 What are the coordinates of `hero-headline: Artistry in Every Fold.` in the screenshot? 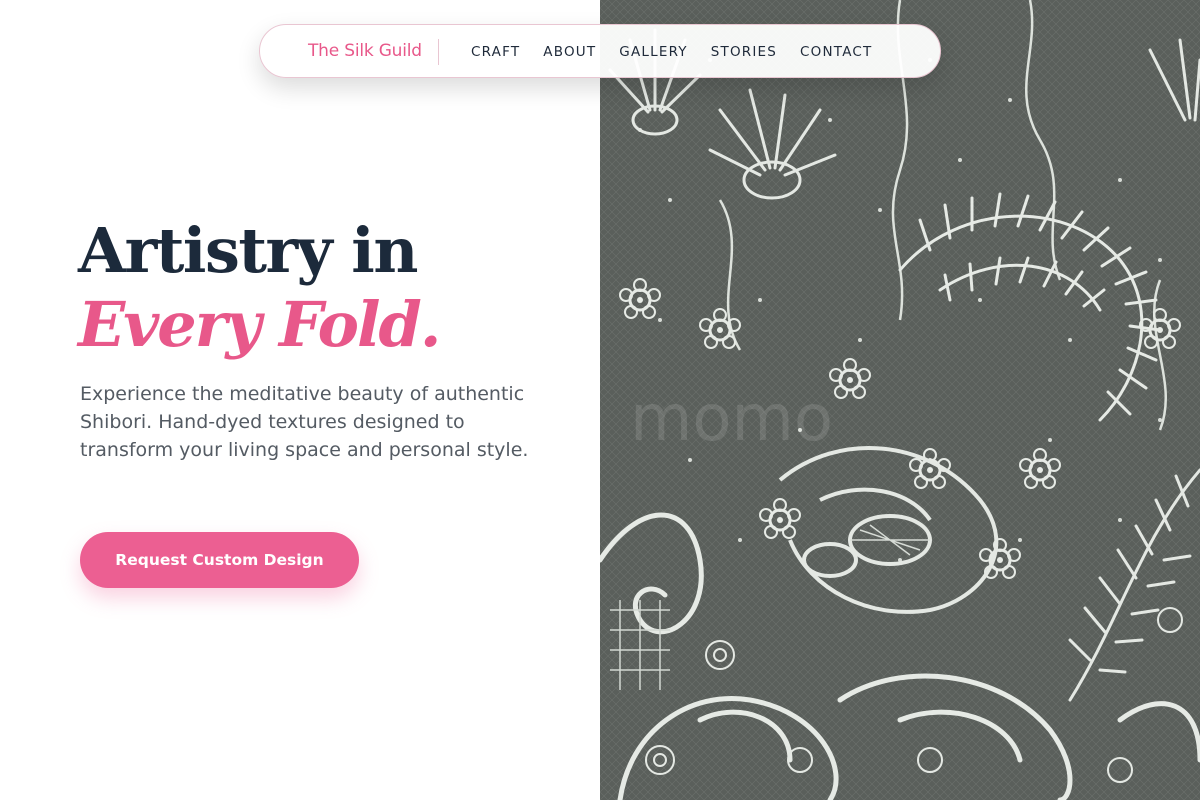 It's located at (328, 288).